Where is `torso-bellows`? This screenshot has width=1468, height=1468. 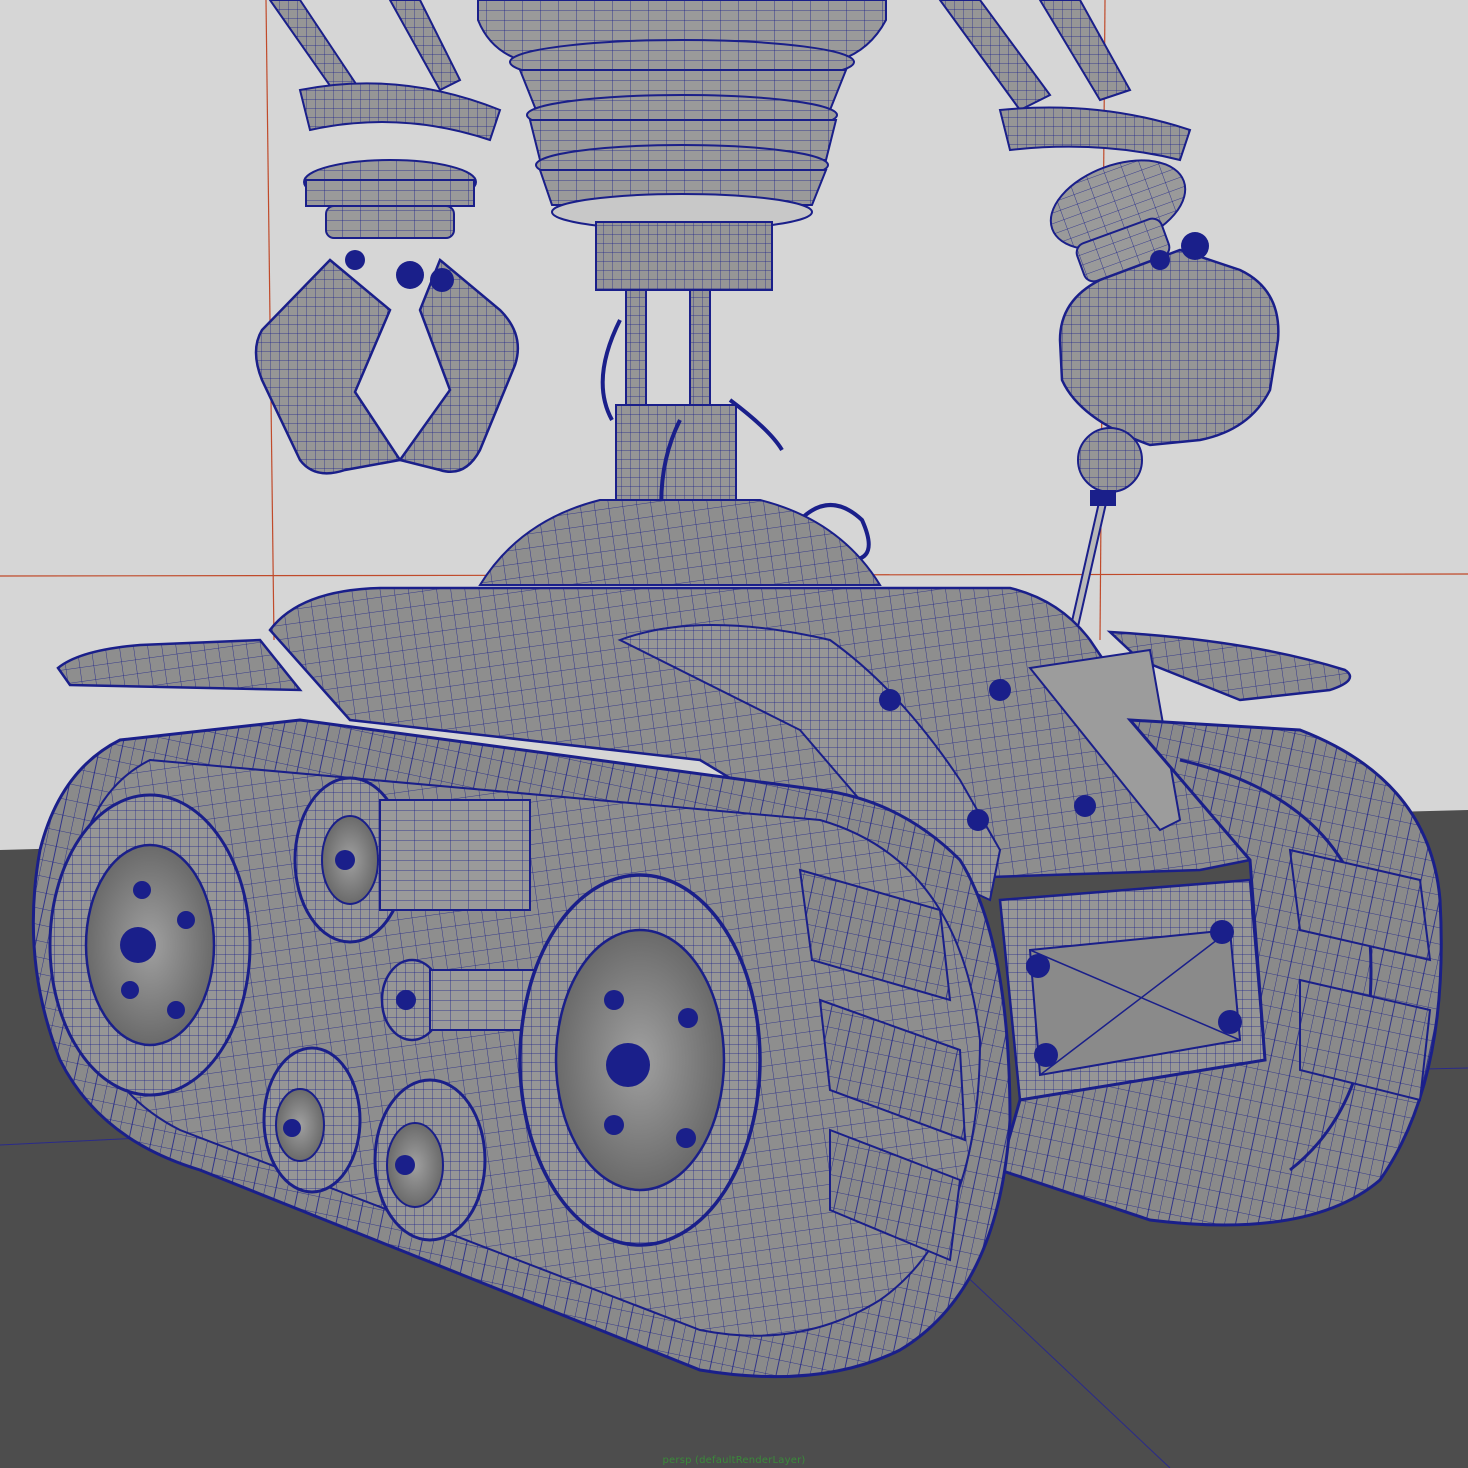
torso-bellows is located at coordinates (682, 145).